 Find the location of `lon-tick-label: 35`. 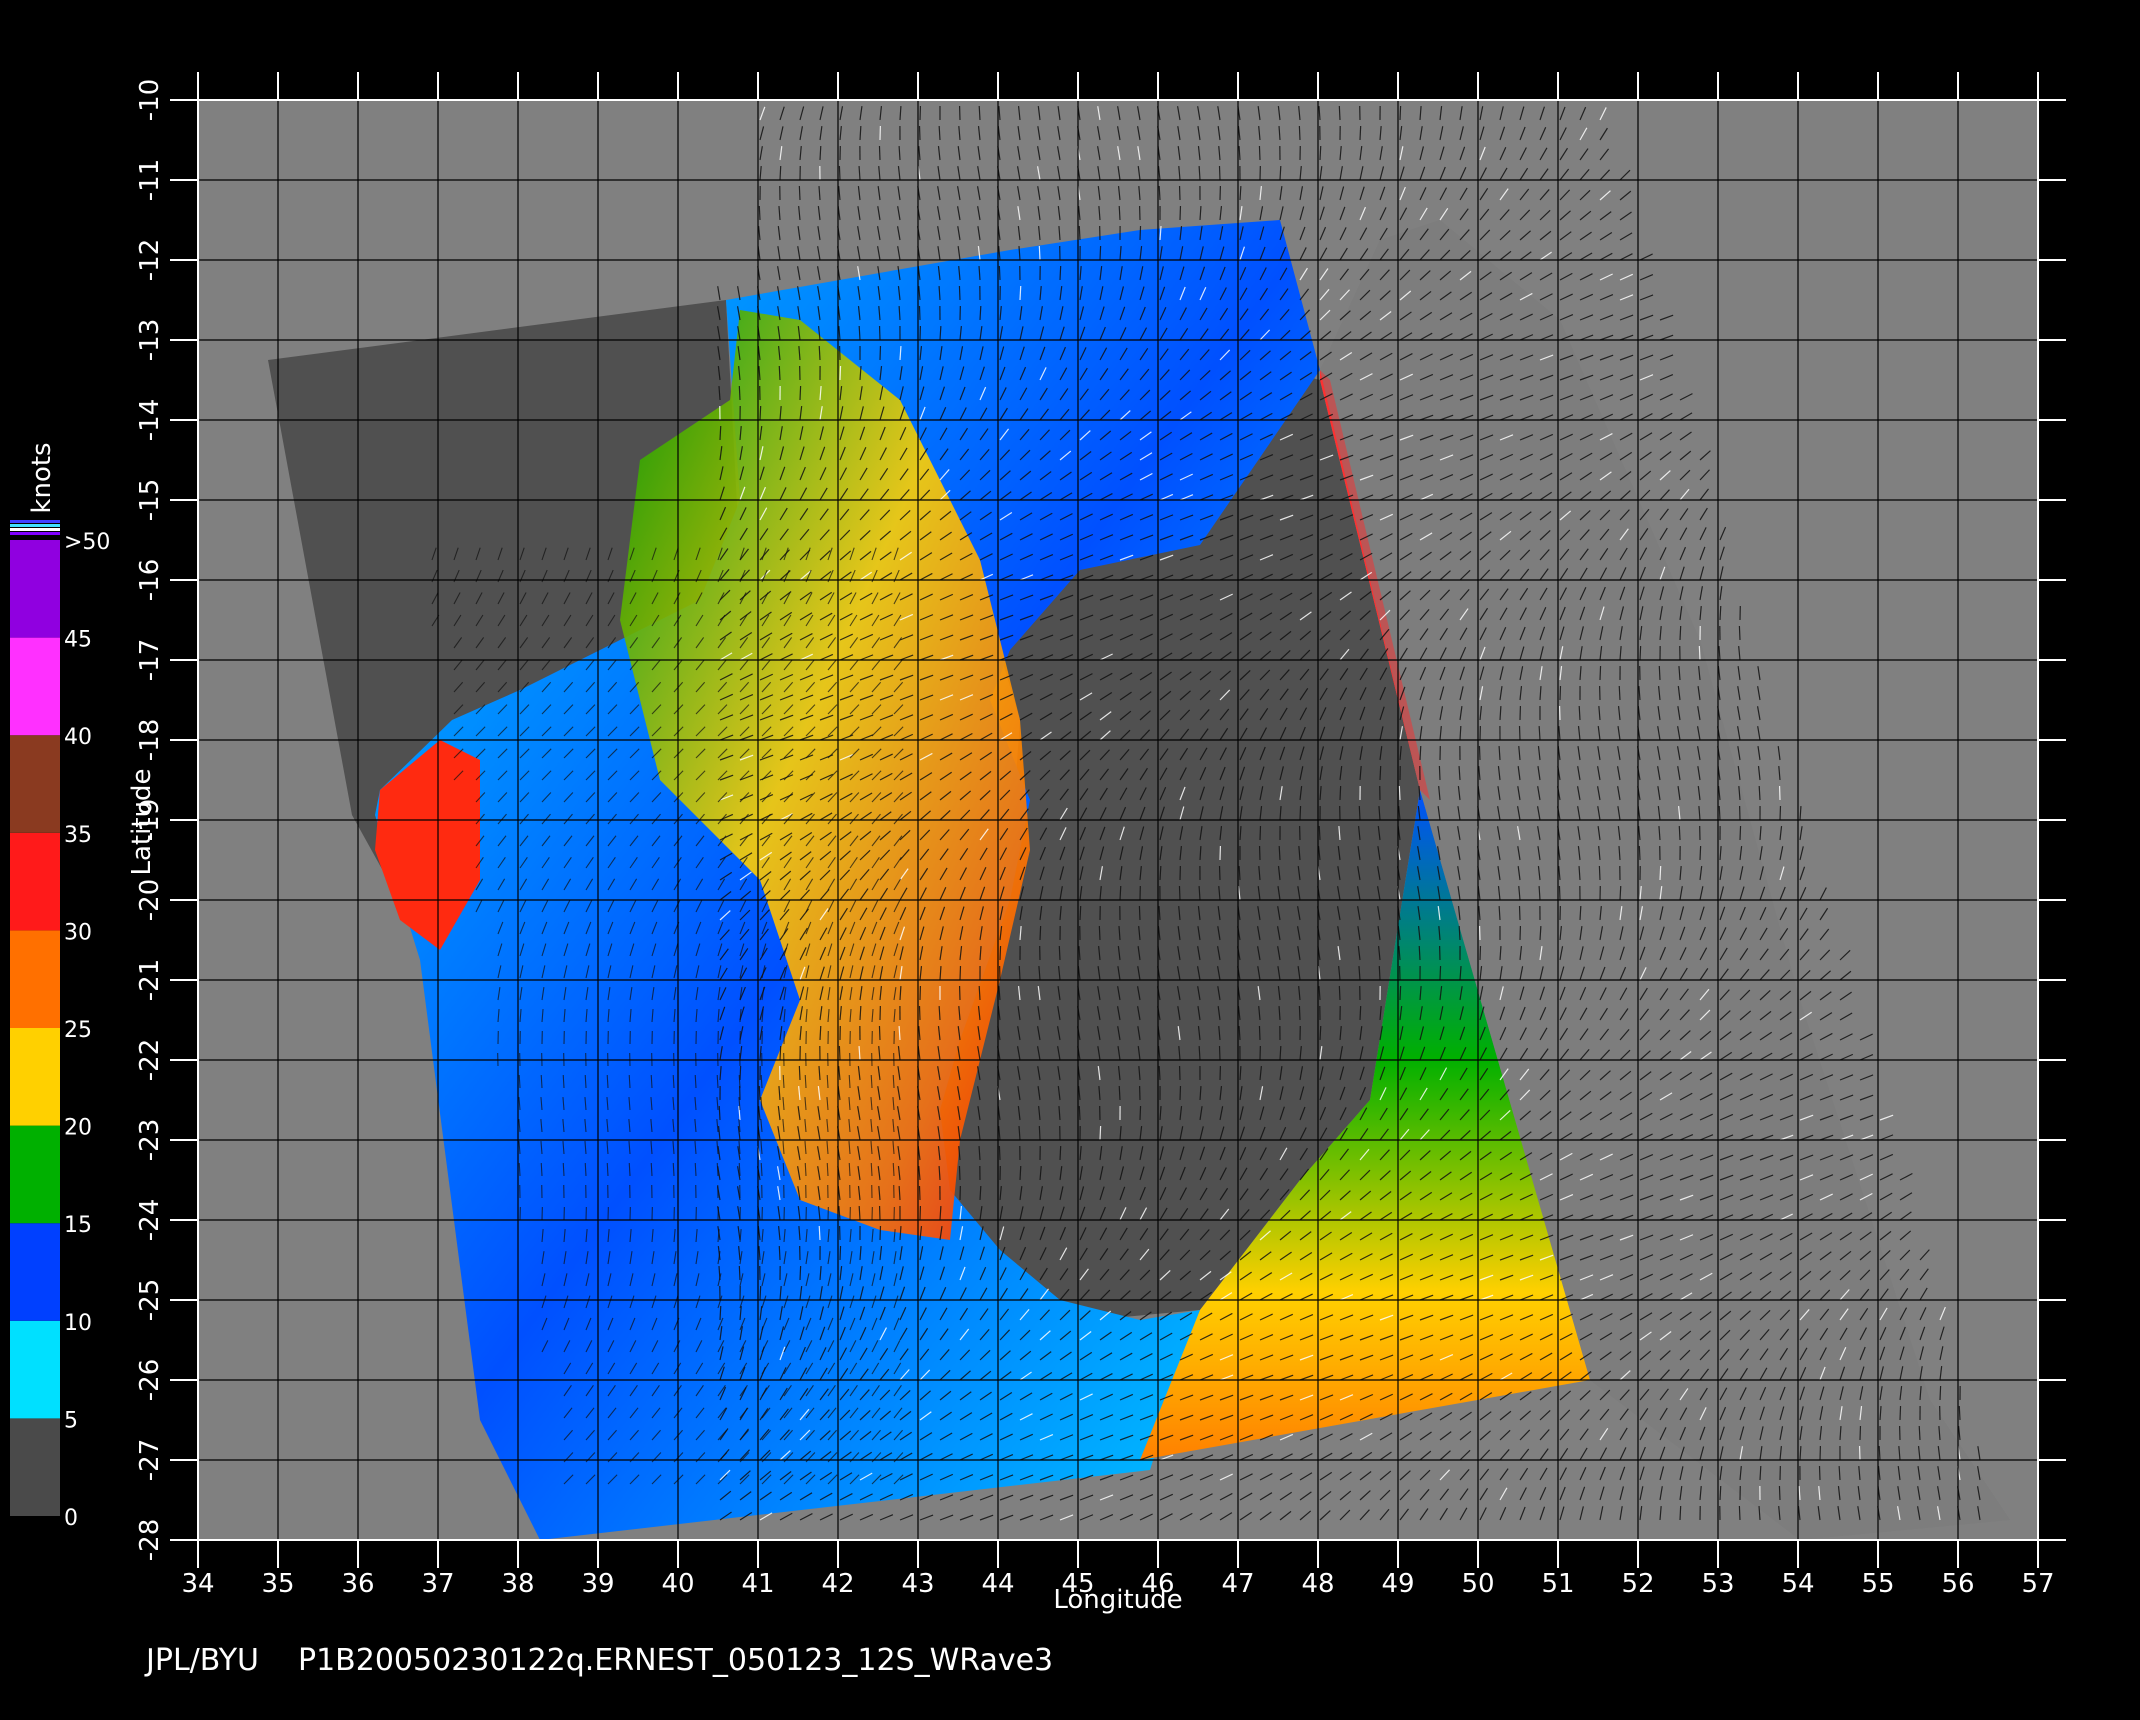

lon-tick-label: 35 is located at coordinates (277, 1584).